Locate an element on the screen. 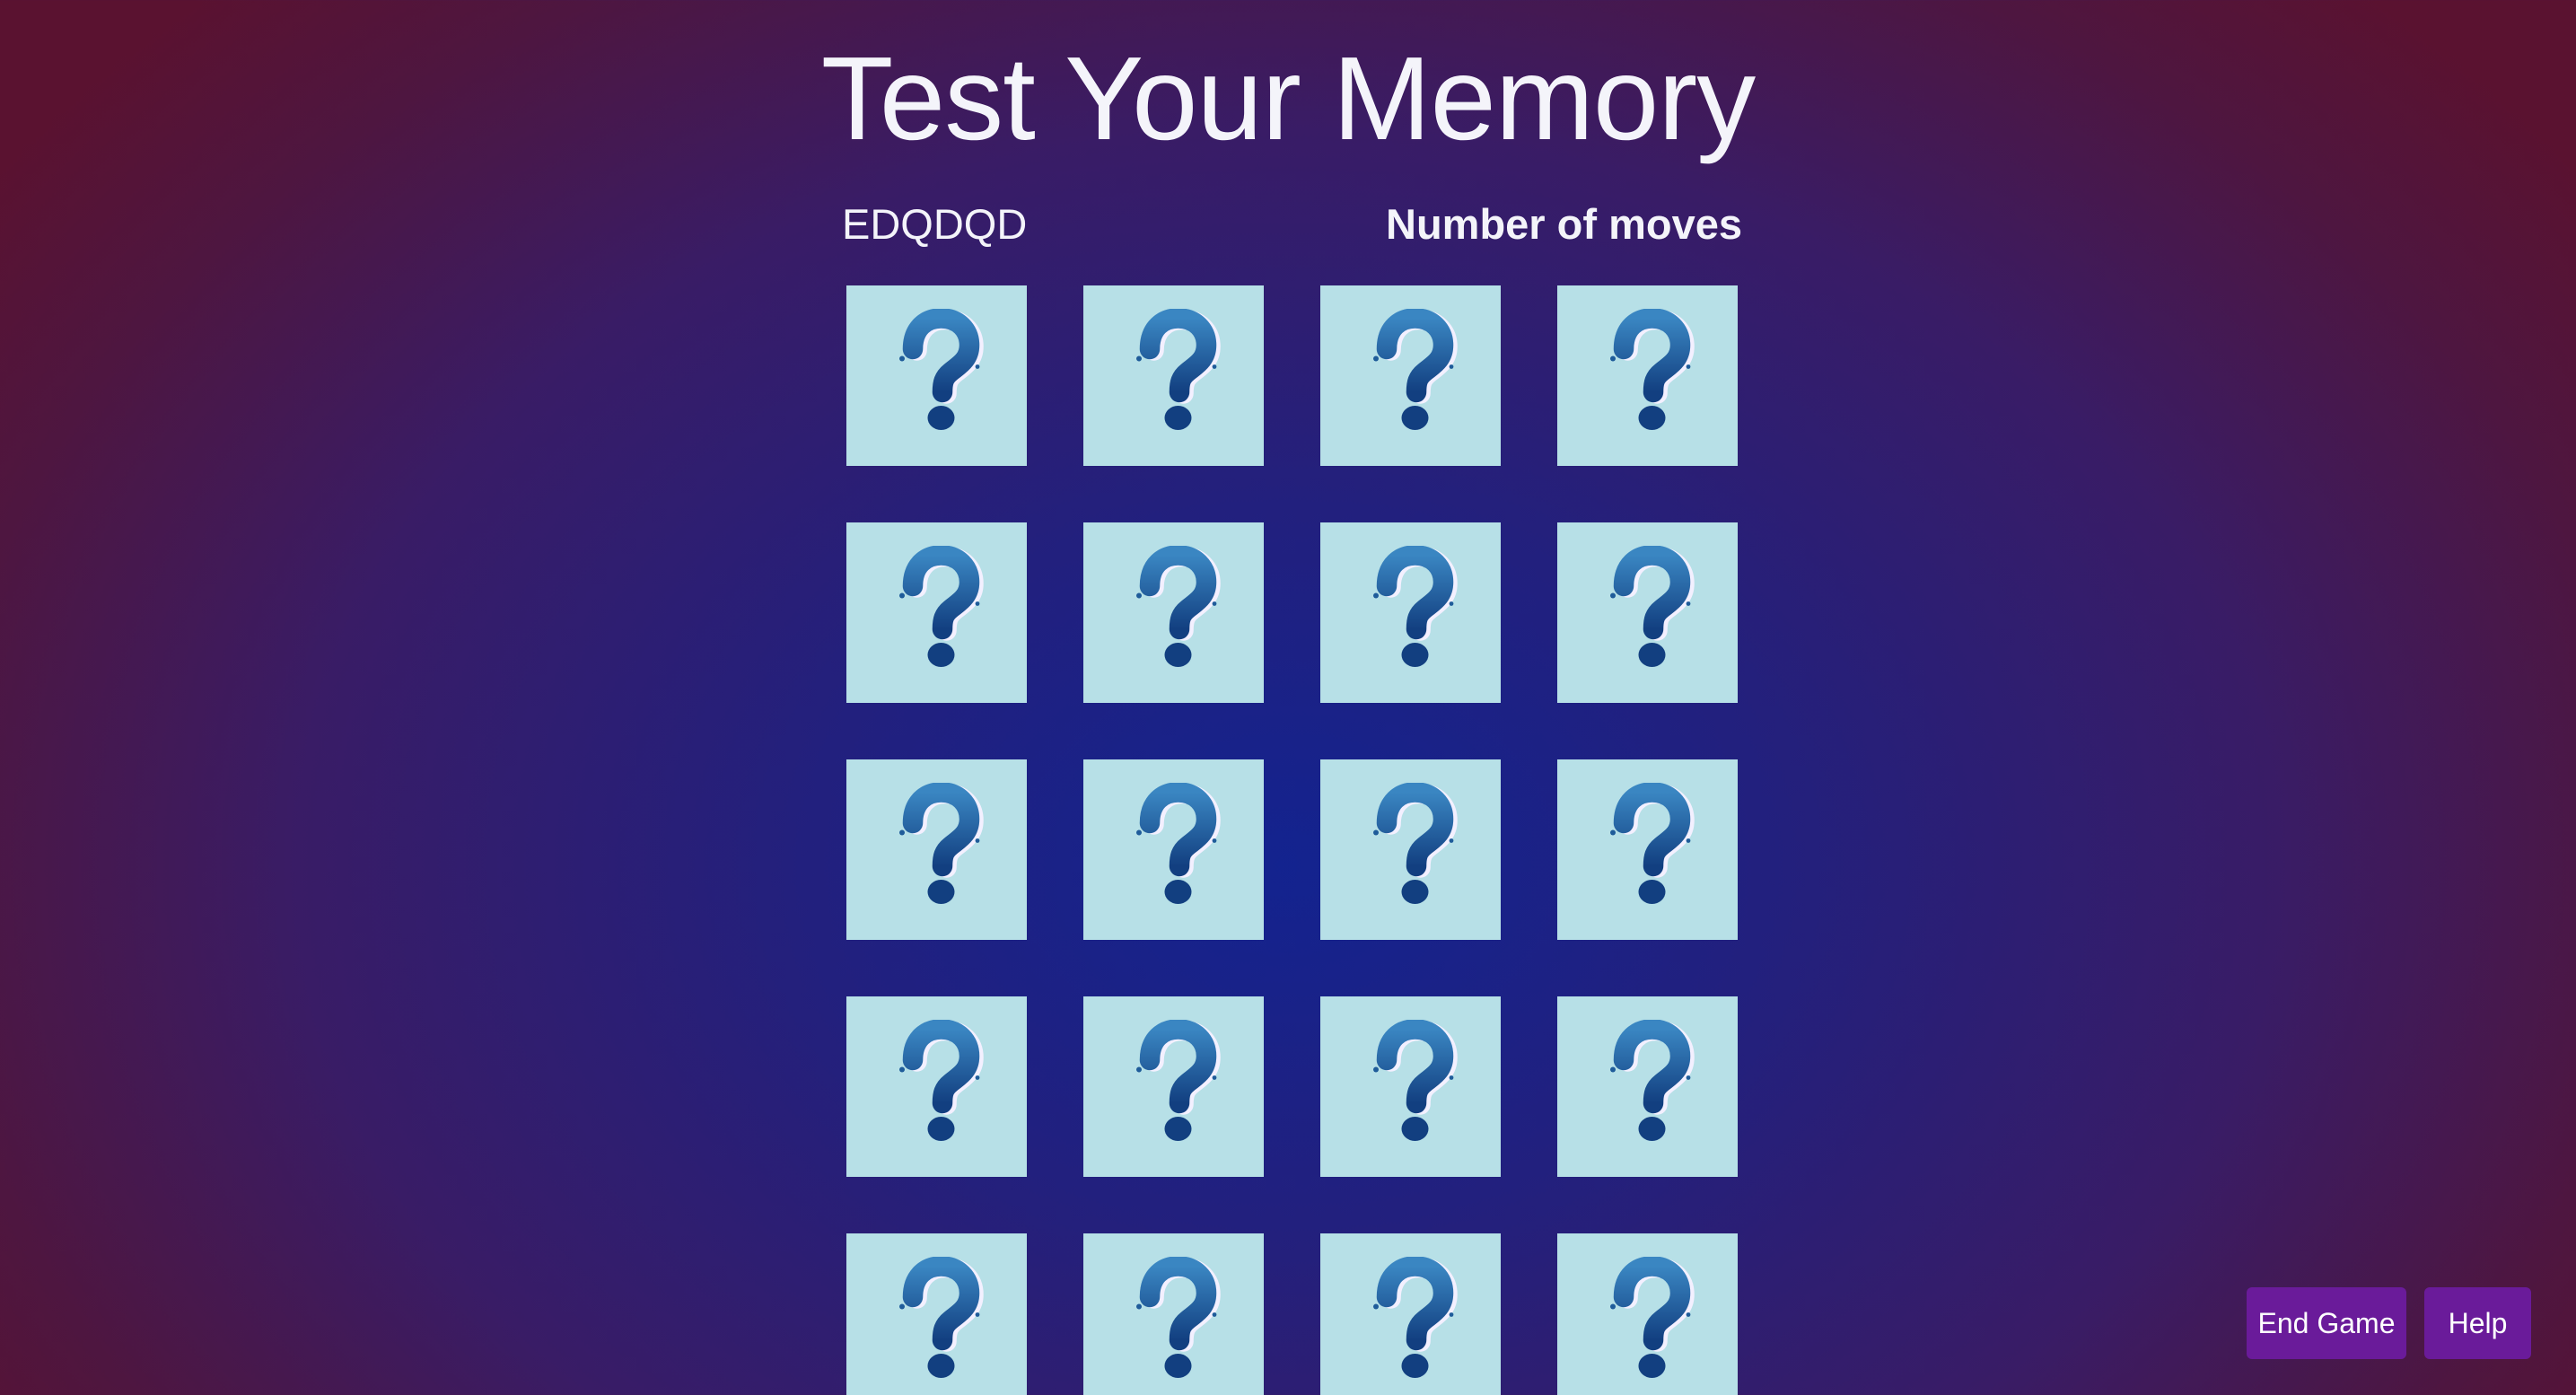  status-bar: EDQDQD Number of moves is located at coordinates (1292, 224).